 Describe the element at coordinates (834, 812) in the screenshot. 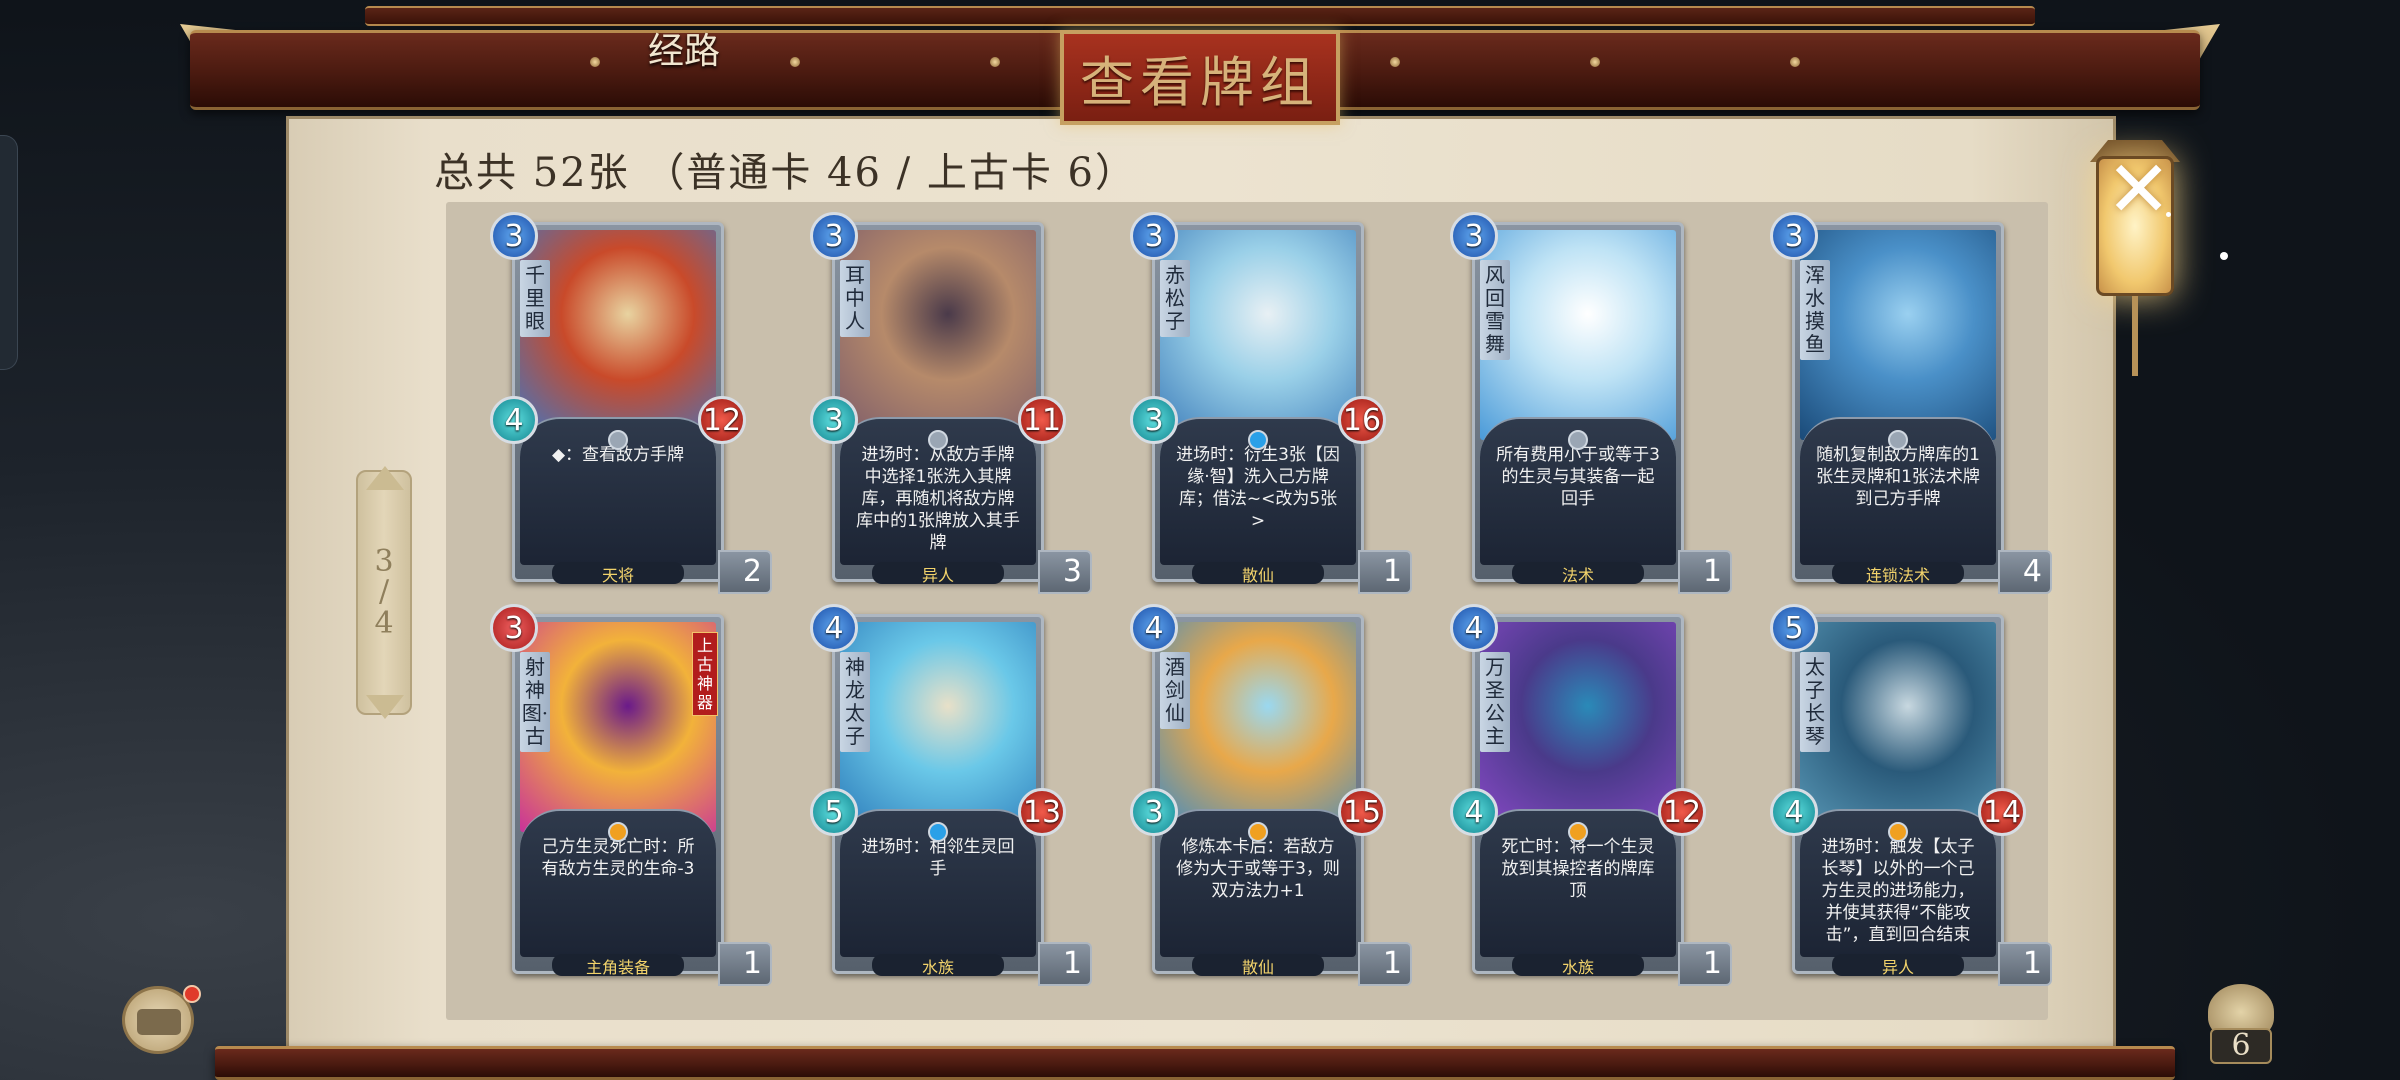

I see `card-attack: 5` at that location.